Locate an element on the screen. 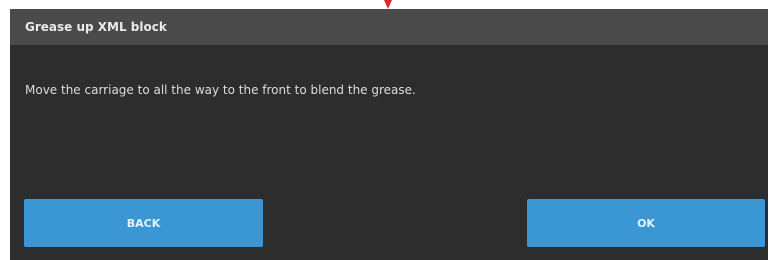 The width and height of the screenshot is (769, 260). back-button: BACK is located at coordinates (143, 223).